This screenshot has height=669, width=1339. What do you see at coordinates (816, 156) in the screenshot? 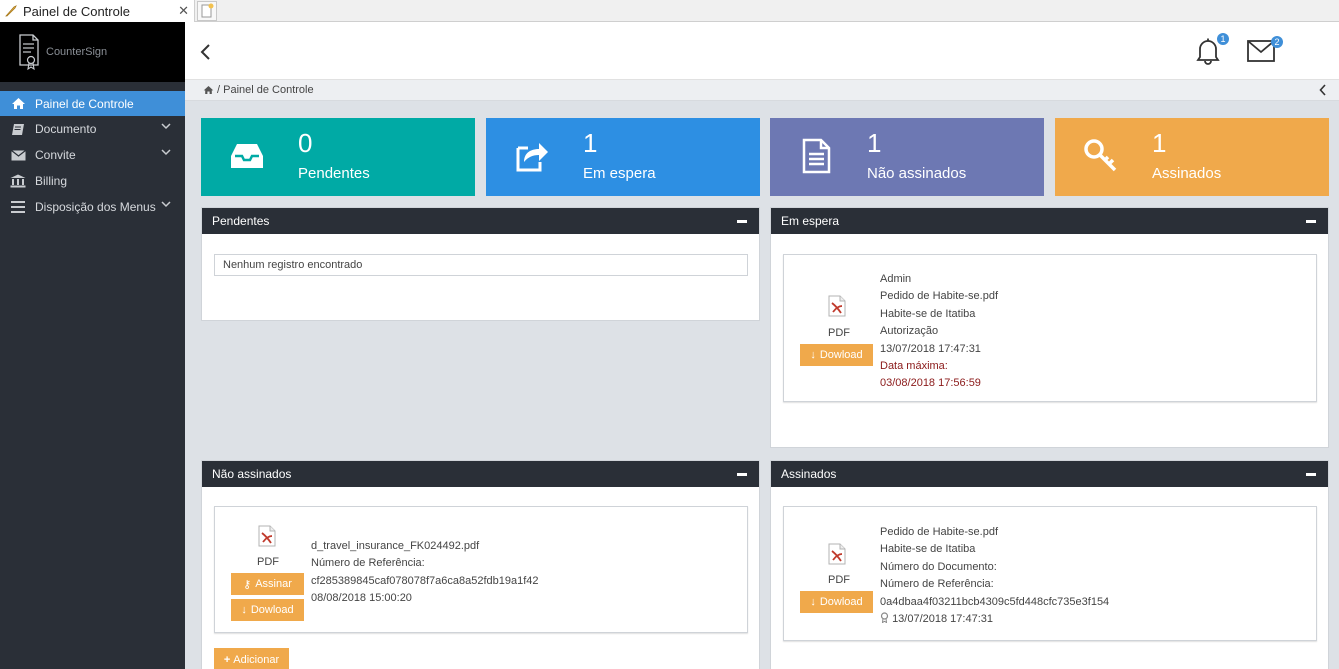
I see `document-icon` at bounding box center [816, 156].